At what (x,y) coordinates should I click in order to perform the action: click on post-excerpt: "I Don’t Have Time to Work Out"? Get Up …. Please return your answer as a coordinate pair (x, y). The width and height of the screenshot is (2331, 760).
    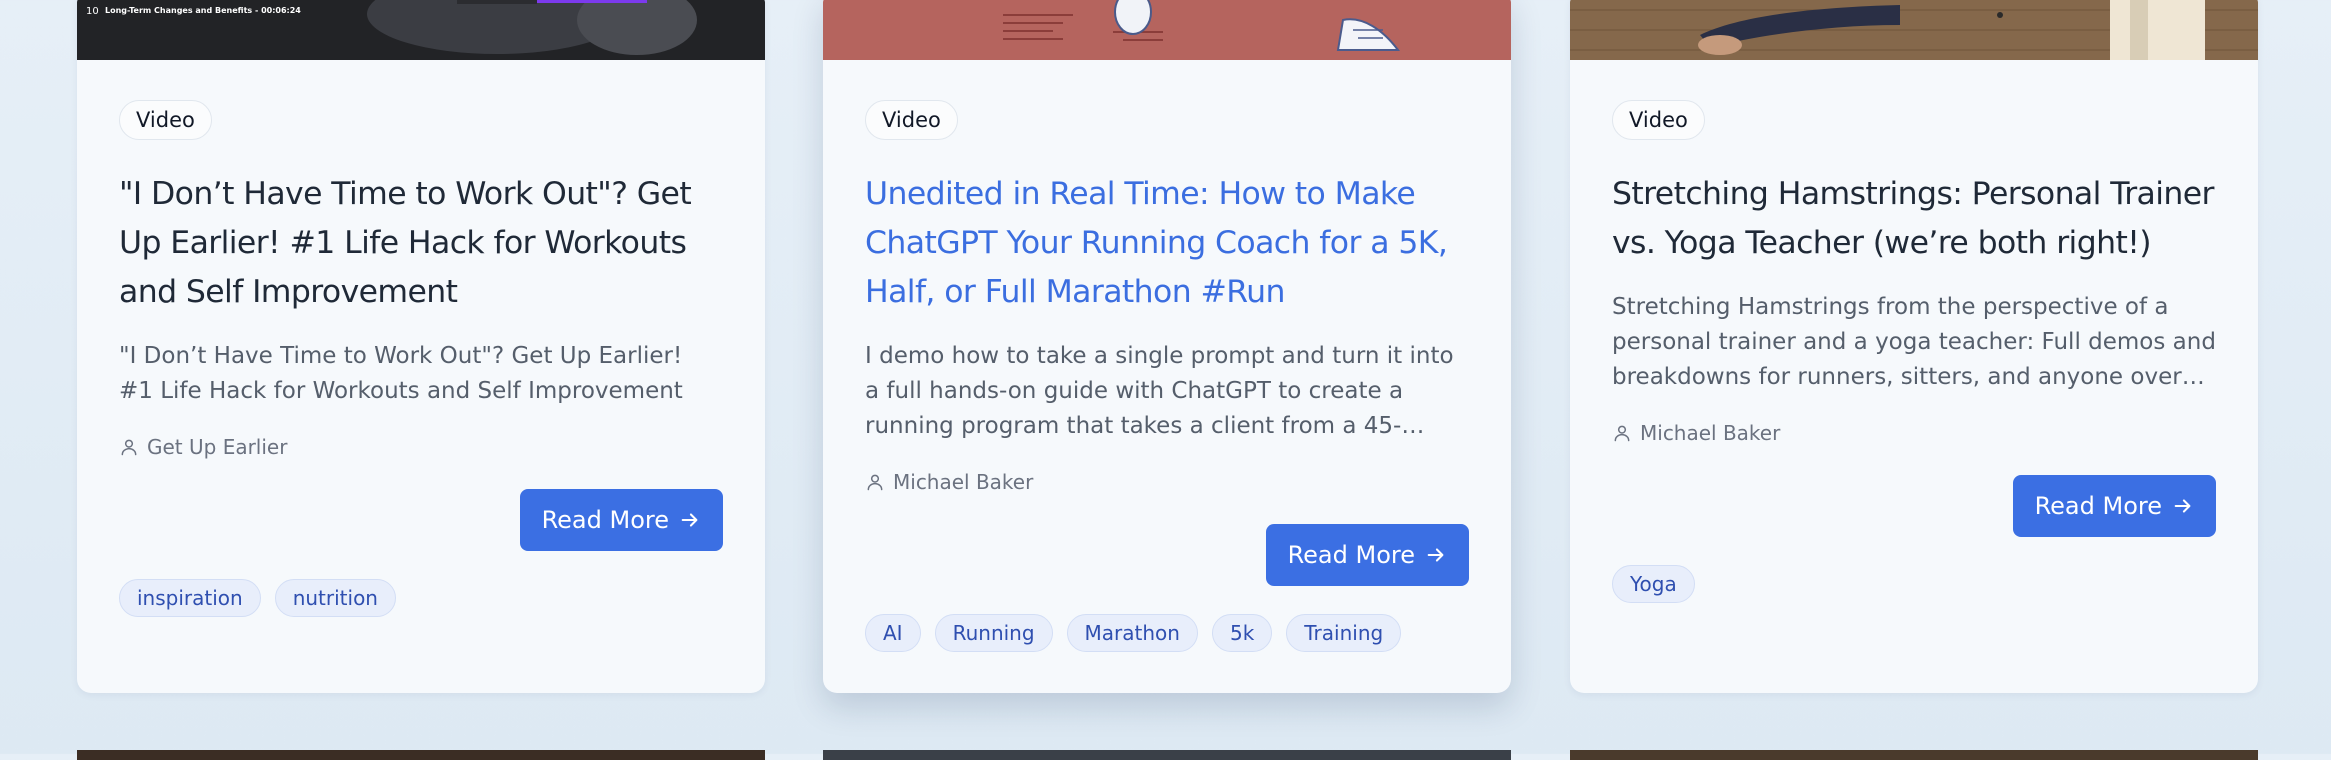
    Looking at the image, I should click on (401, 373).